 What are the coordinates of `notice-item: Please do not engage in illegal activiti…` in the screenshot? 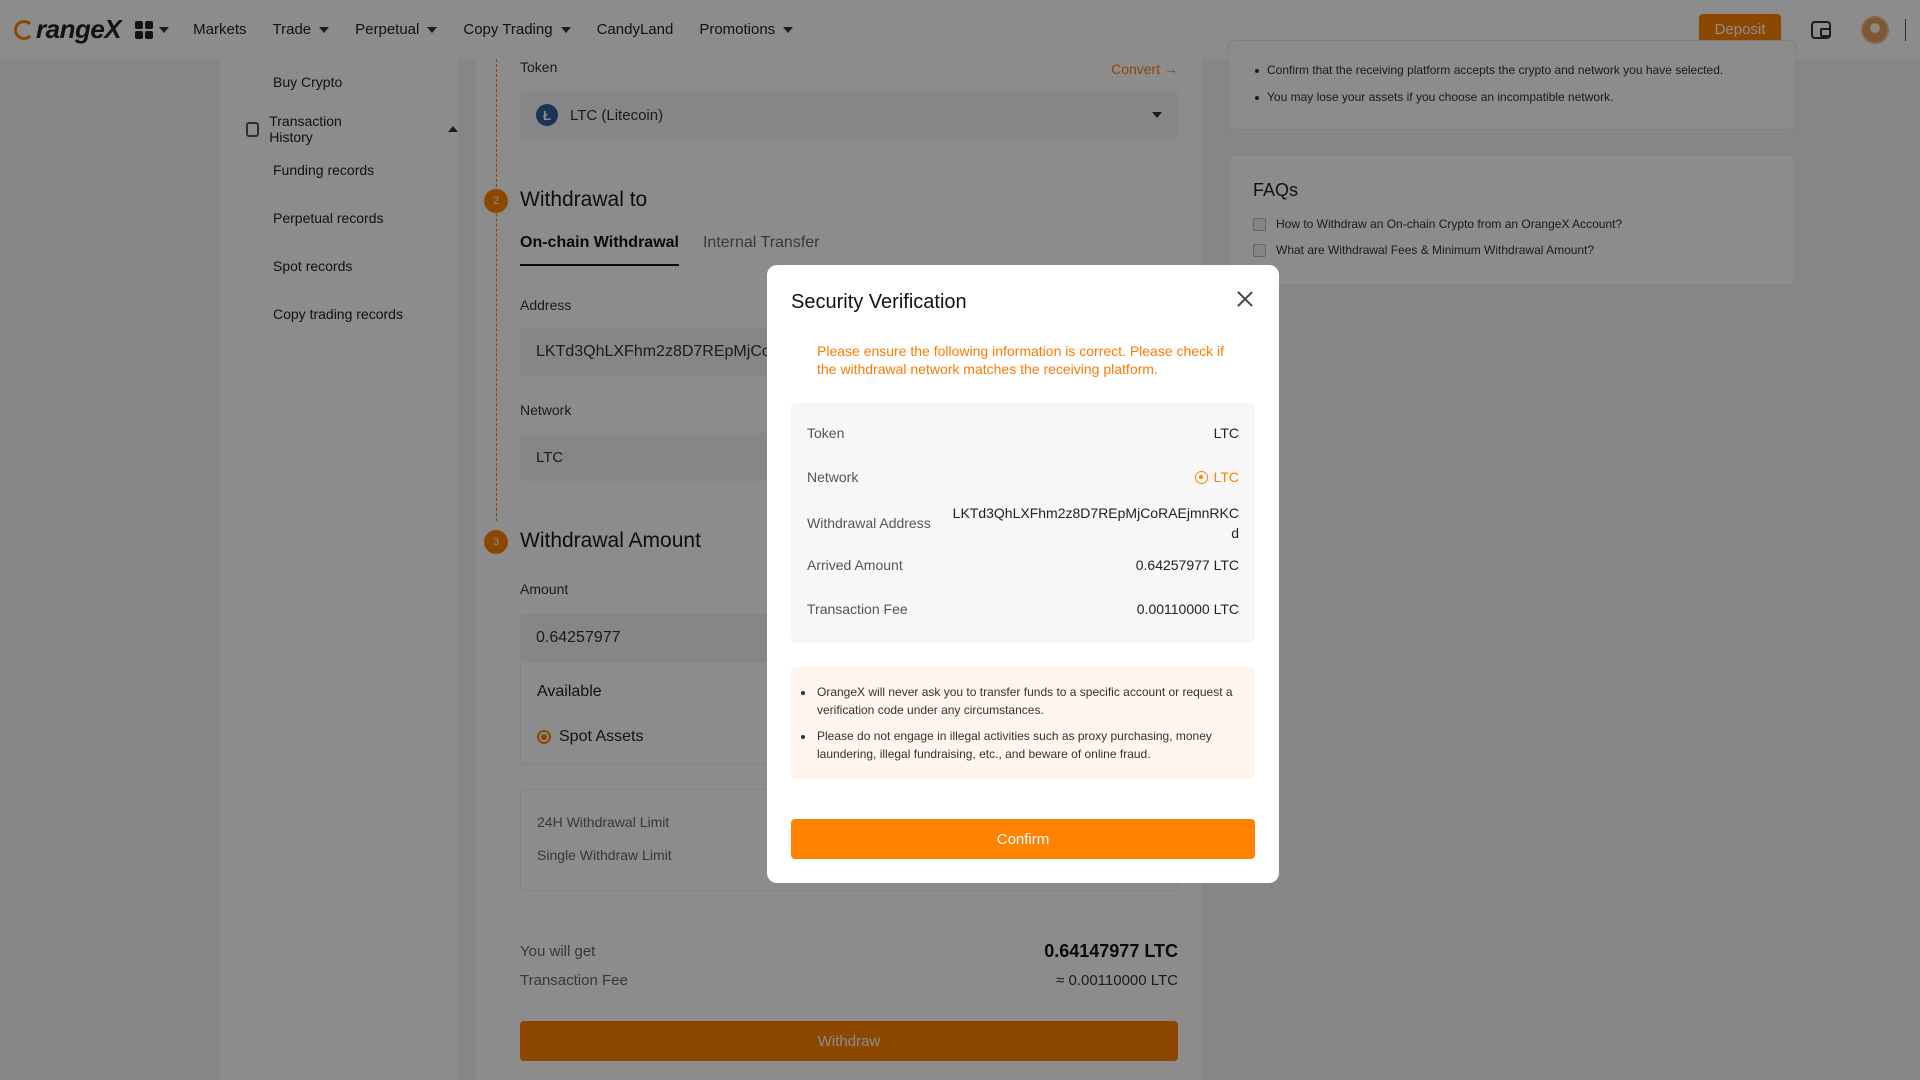 It's located at (1027, 745).